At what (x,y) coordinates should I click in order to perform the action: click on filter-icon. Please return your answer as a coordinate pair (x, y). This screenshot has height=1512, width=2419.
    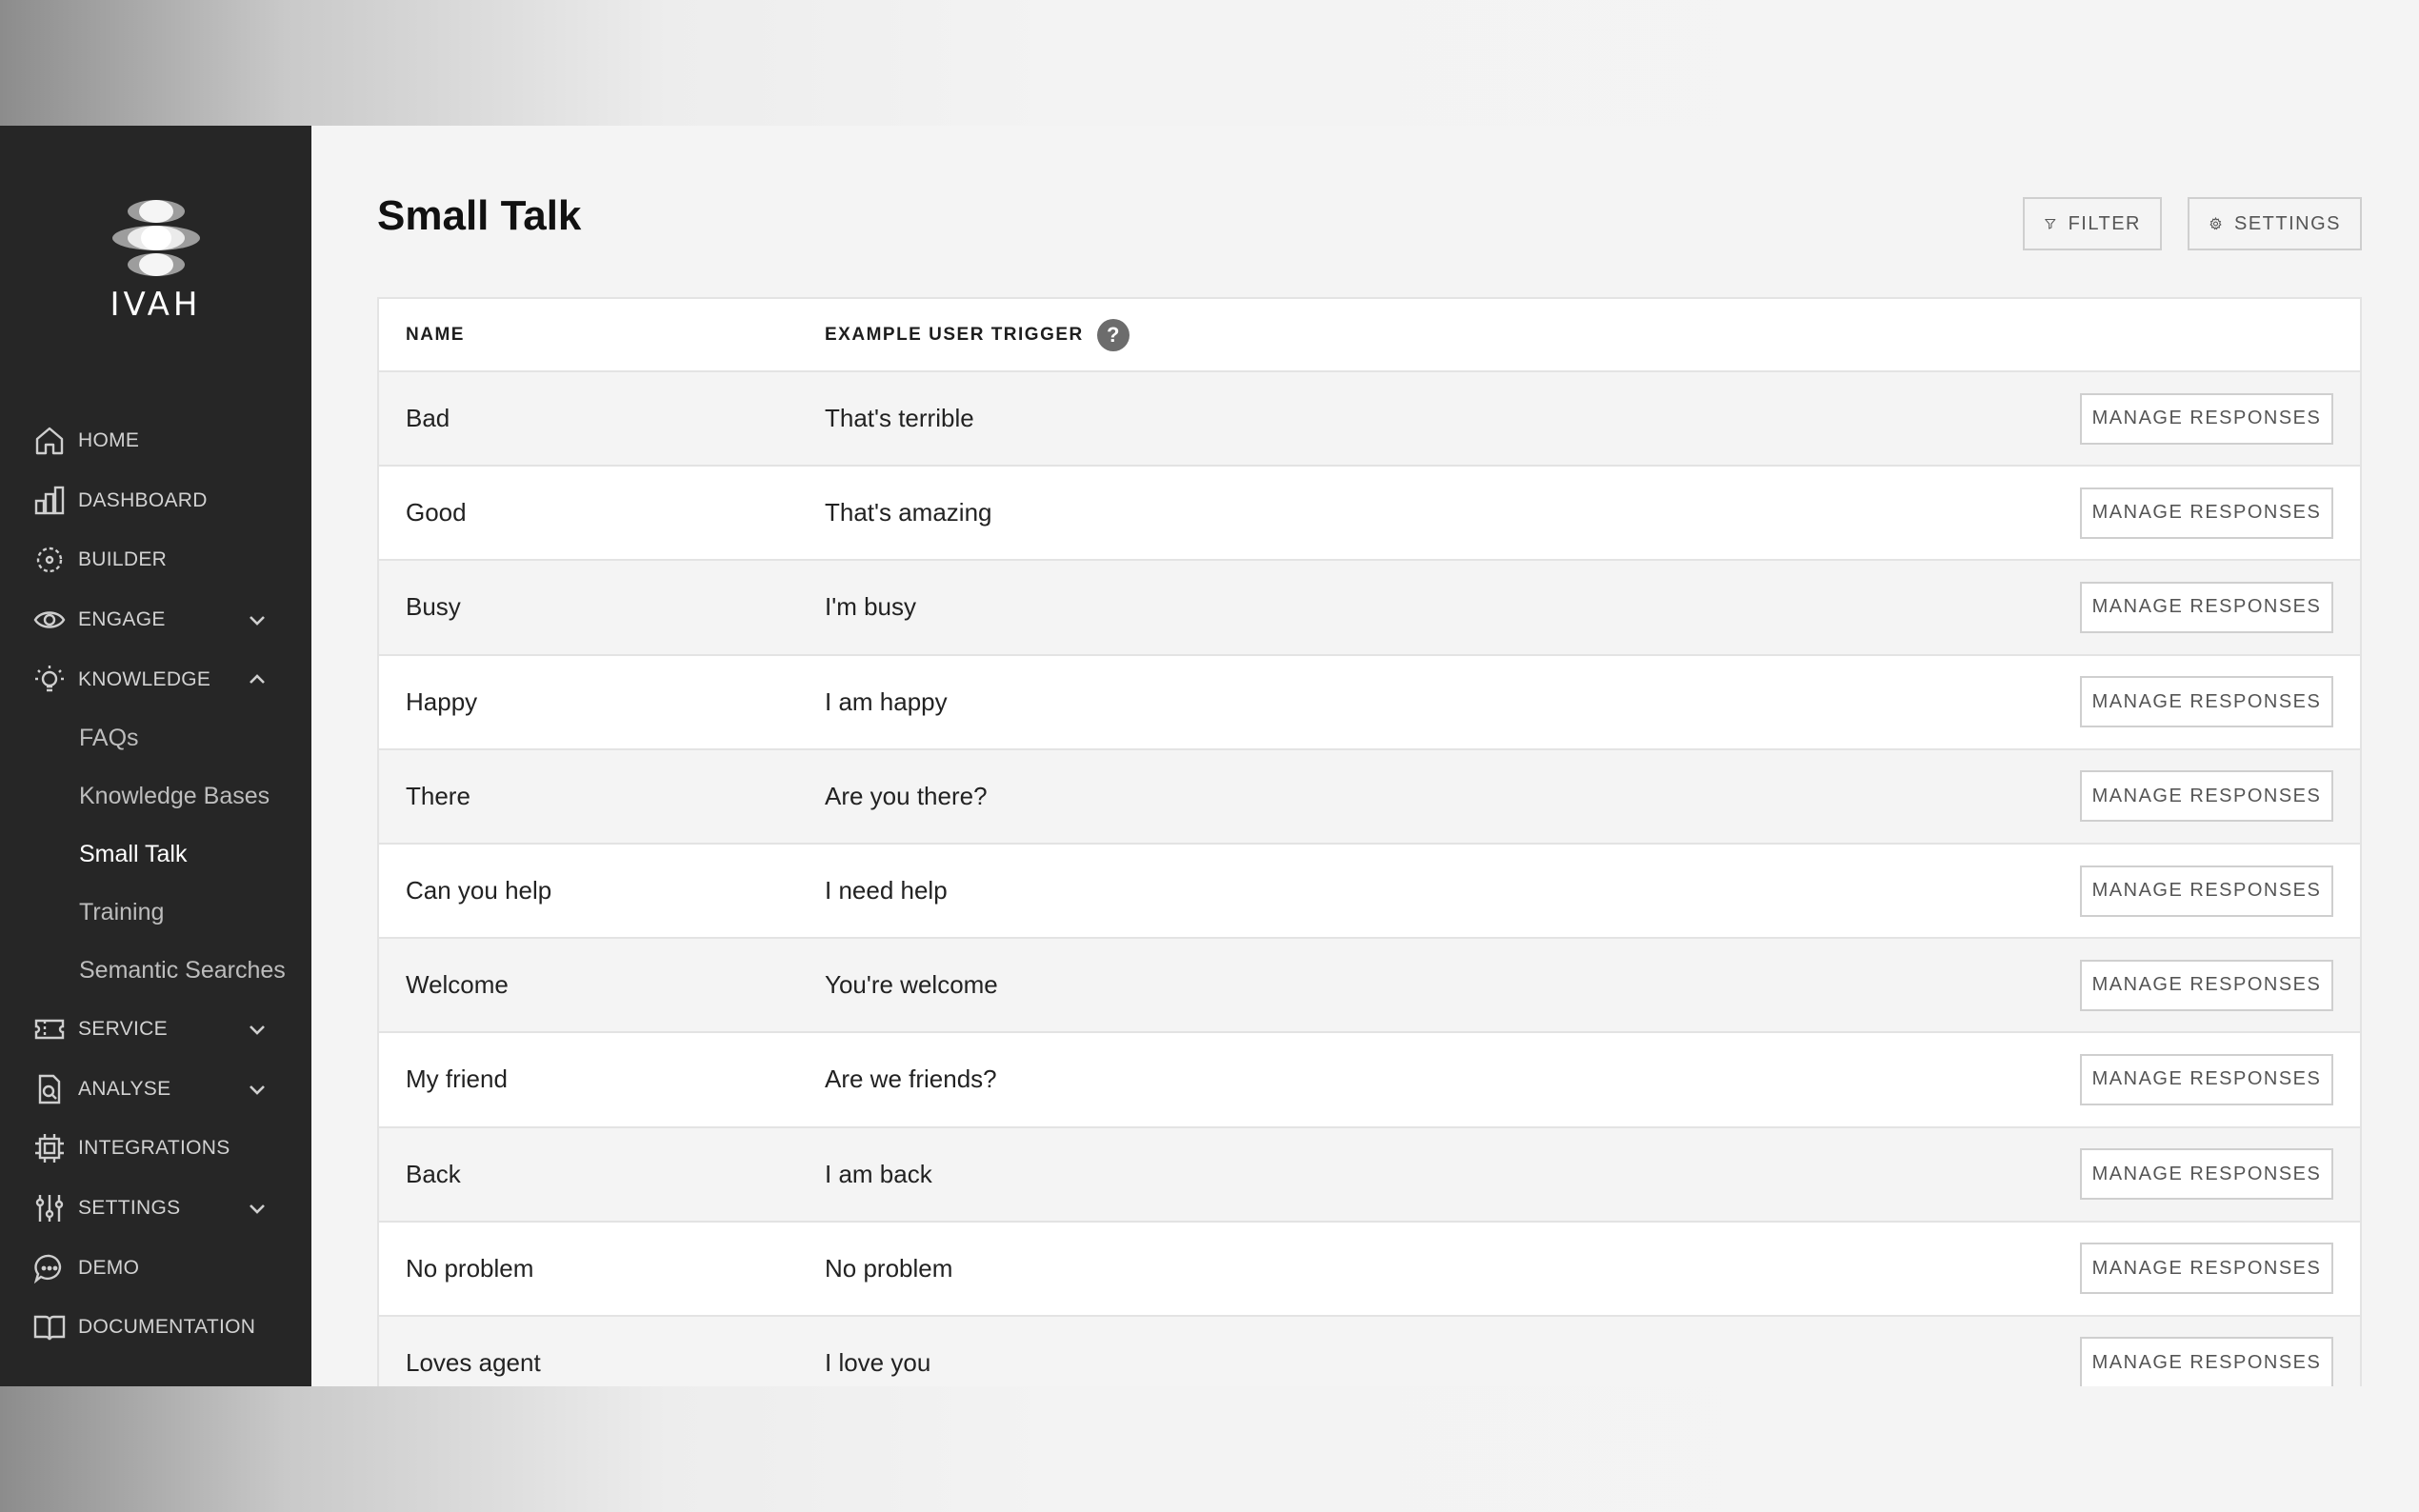
    Looking at the image, I should click on (2050, 223).